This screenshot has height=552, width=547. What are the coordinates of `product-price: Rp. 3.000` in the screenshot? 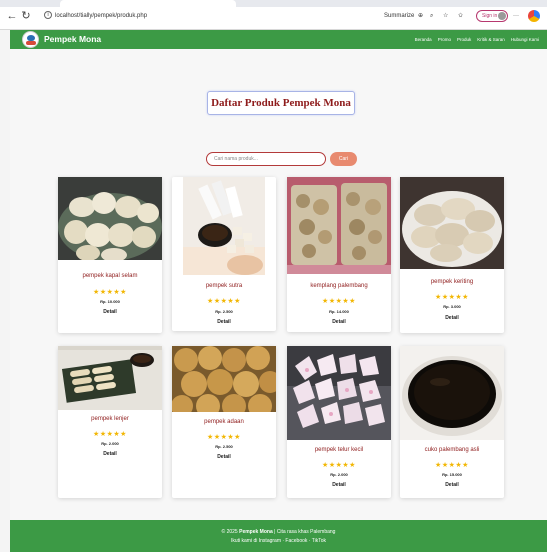 It's located at (452, 306).